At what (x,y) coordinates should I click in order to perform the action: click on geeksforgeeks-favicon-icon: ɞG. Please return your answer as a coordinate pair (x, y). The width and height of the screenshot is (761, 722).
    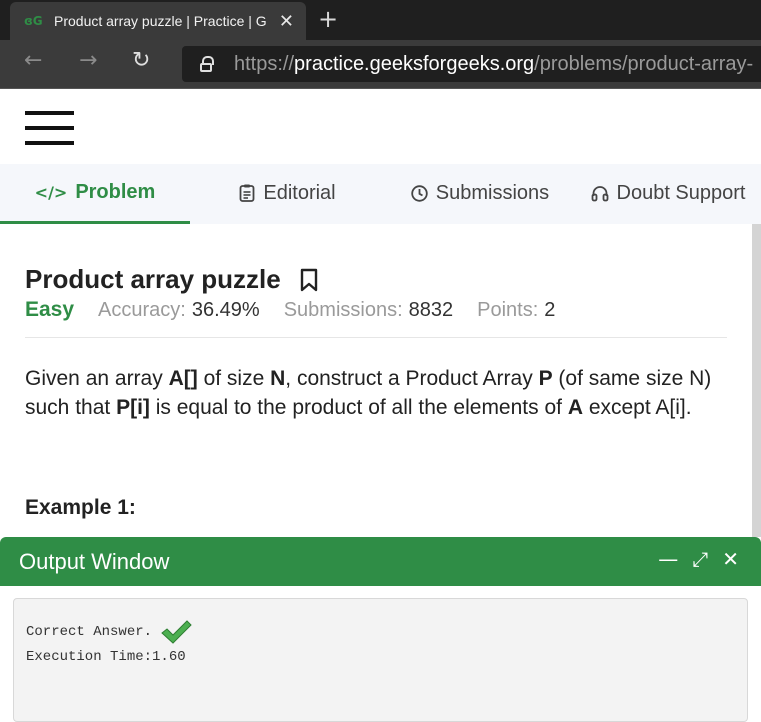
    Looking at the image, I should click on (33, 21).